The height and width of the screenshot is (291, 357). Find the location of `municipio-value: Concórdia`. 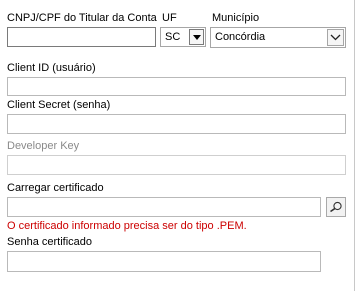

municipio-value: Concórdia is located at coordinates (240, 37).